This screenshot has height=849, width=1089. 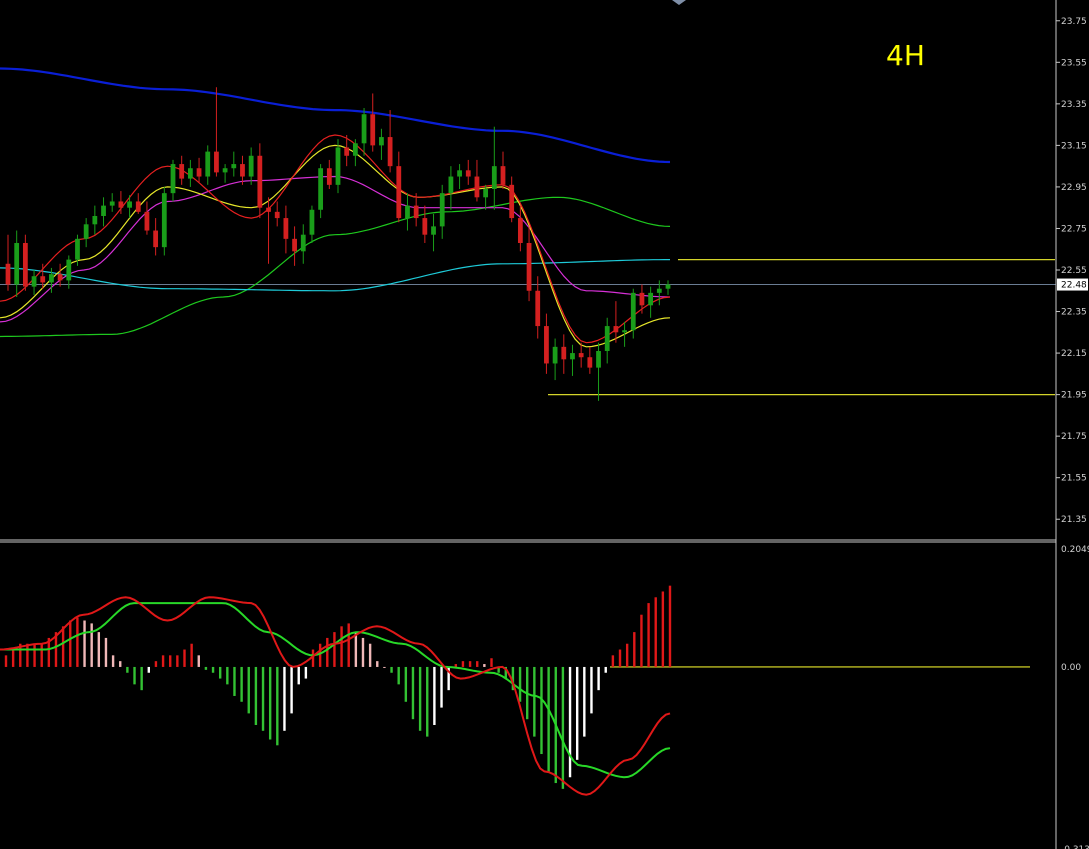 What do you see at coordinates (1074, 479) in the screenshot?
I see `price-tick-label: 21.55` at bounding box center [1074, 479].